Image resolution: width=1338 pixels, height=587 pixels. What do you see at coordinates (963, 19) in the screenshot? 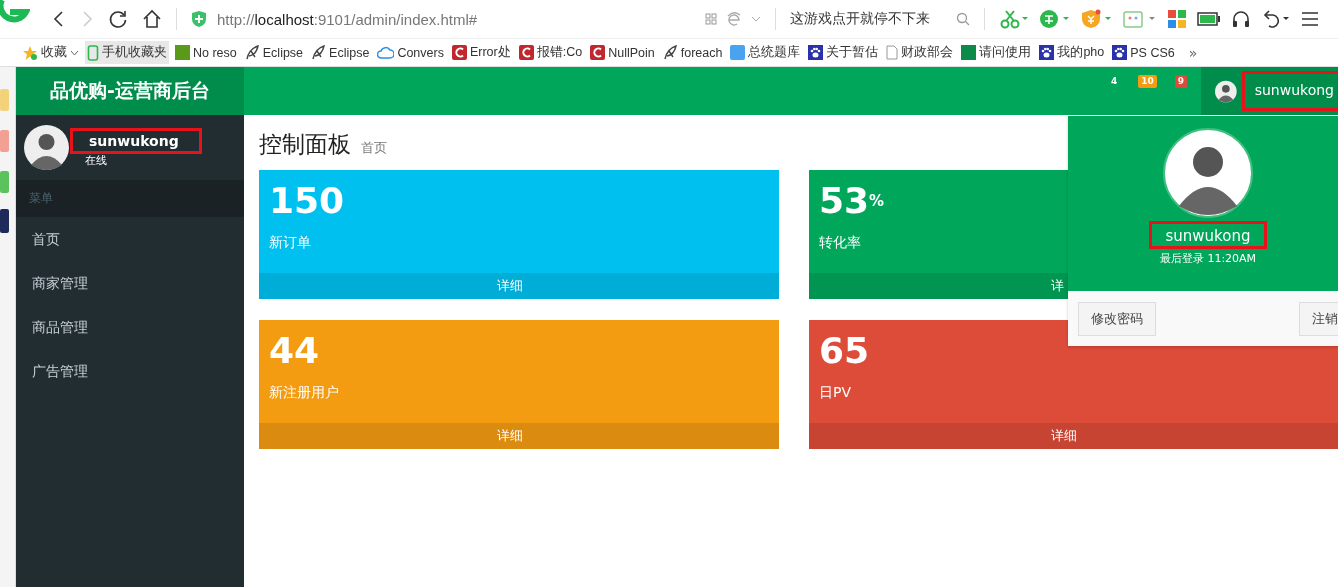
I see `search-icon` at bounding box center [963, 19].